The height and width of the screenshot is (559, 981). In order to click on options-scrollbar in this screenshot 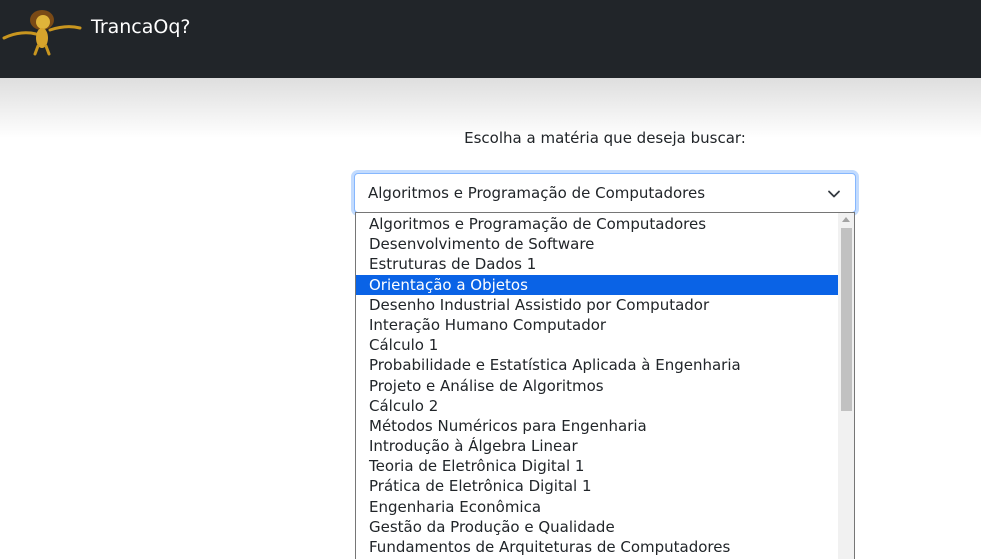, I will do `click(846, 386)`.